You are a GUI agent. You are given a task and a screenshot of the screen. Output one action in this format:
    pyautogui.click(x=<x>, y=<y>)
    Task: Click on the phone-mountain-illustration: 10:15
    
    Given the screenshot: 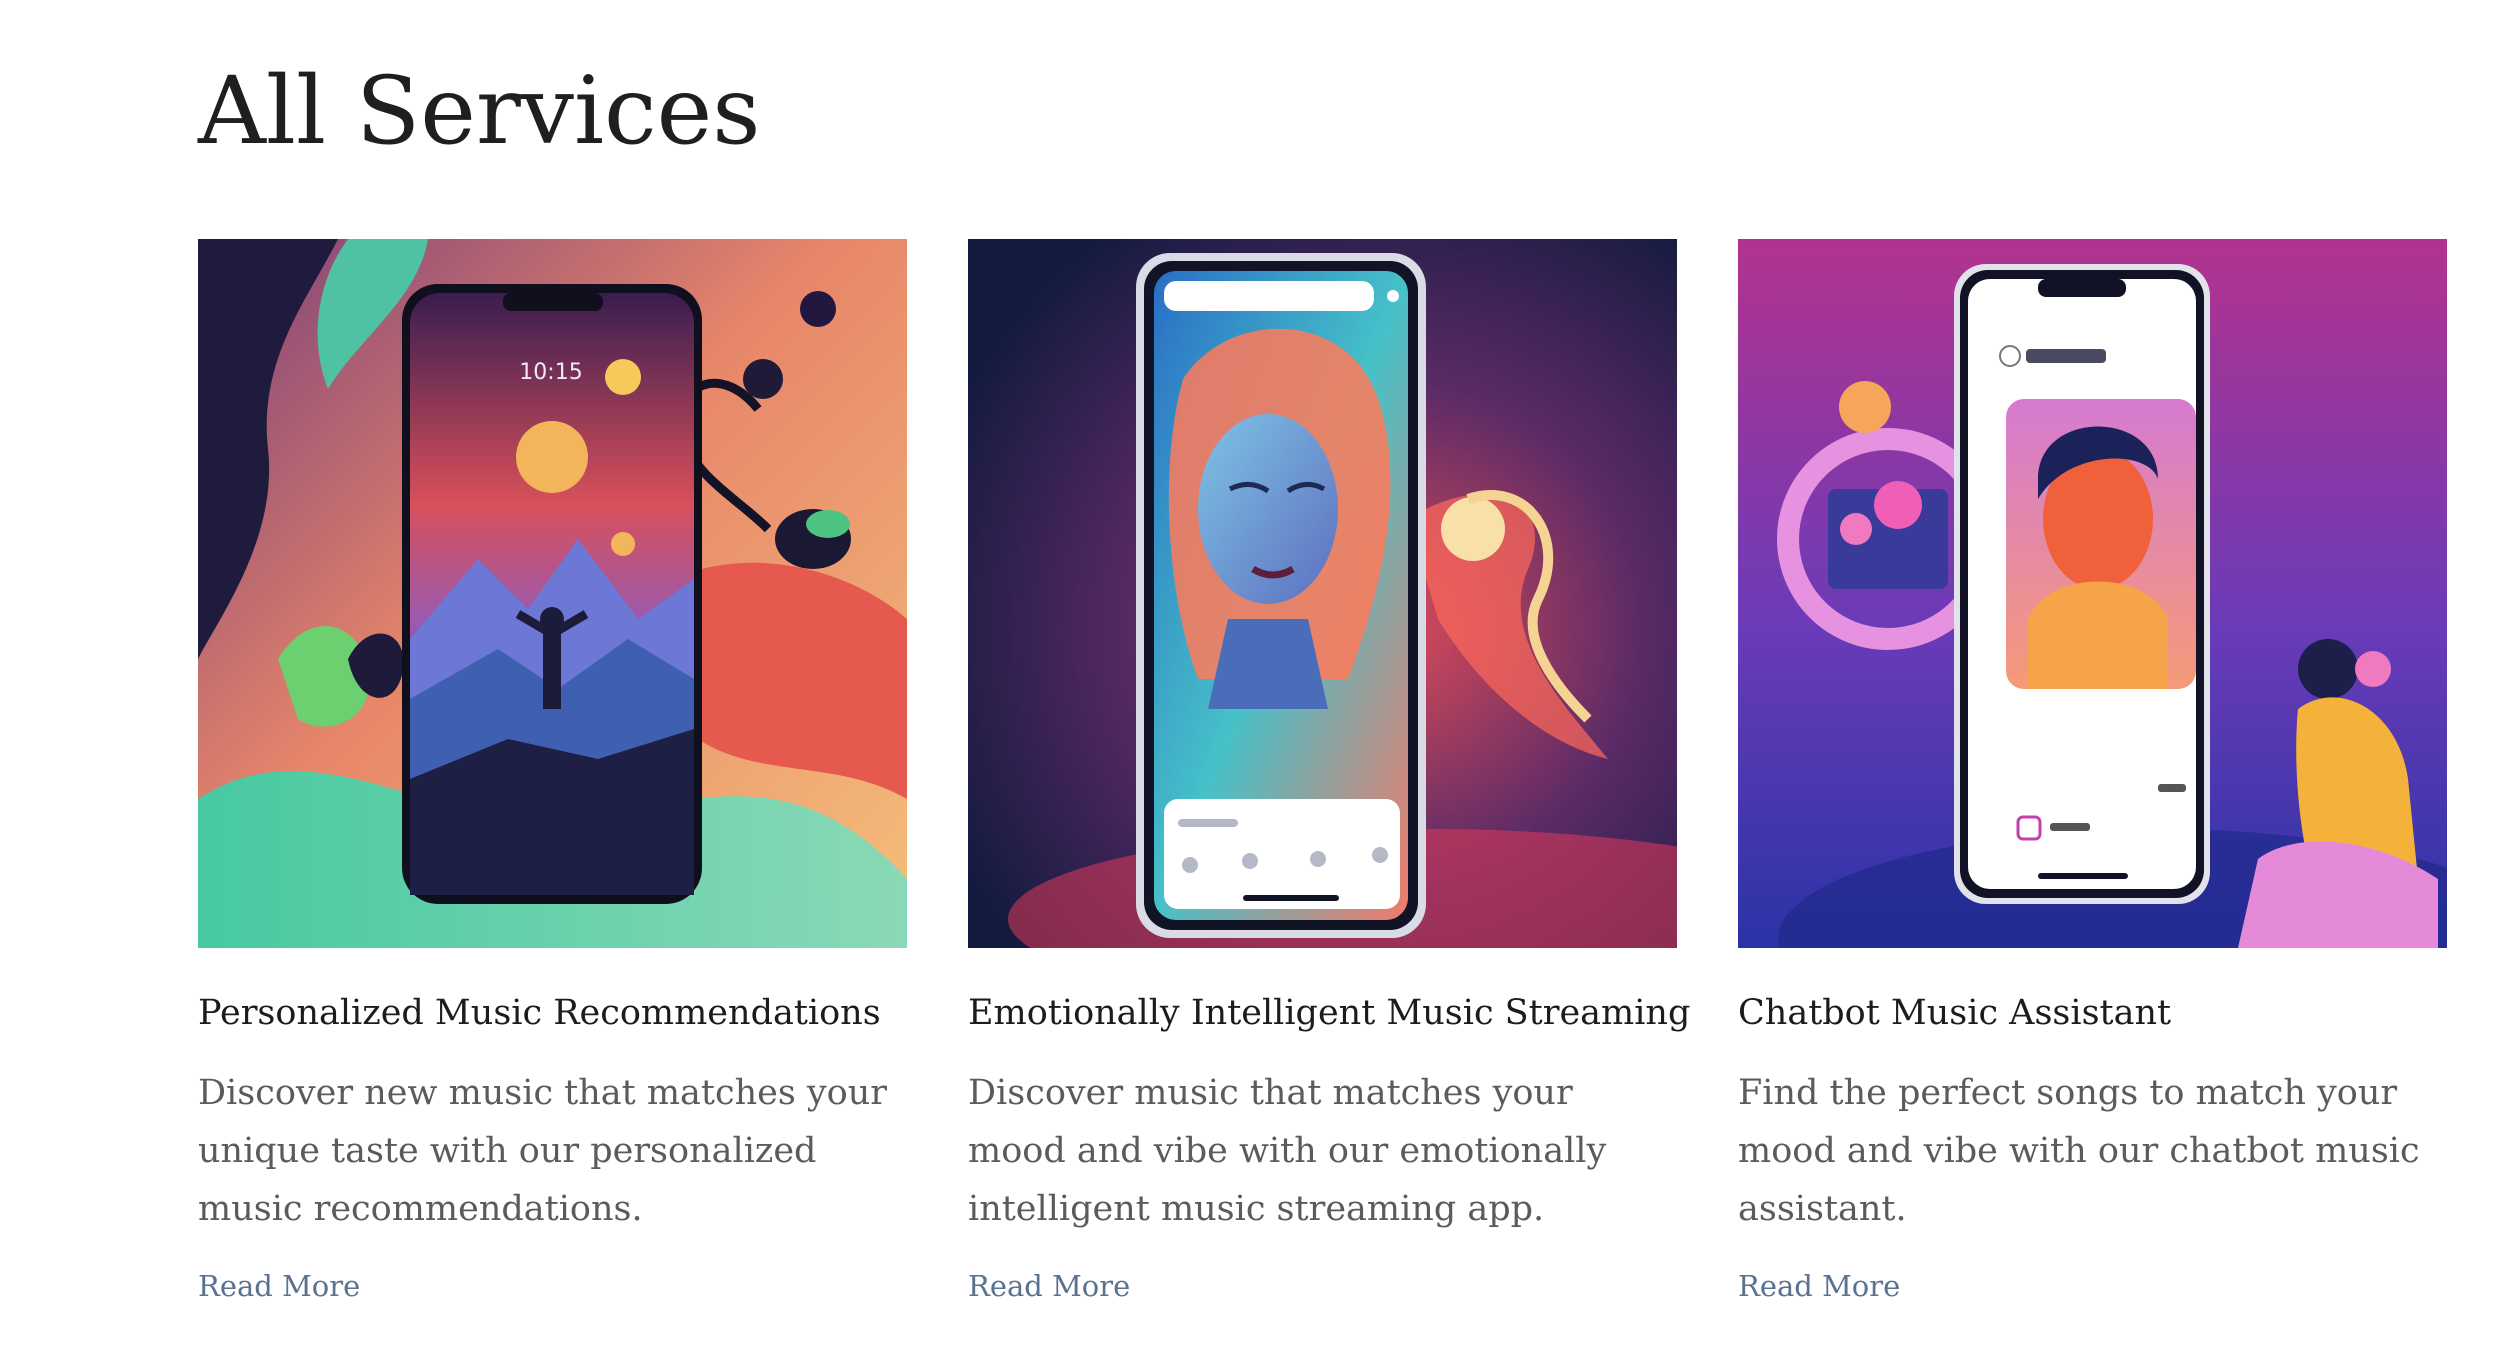 What is the action you would take?
    pyautogui.click(x=552, y=593)
    